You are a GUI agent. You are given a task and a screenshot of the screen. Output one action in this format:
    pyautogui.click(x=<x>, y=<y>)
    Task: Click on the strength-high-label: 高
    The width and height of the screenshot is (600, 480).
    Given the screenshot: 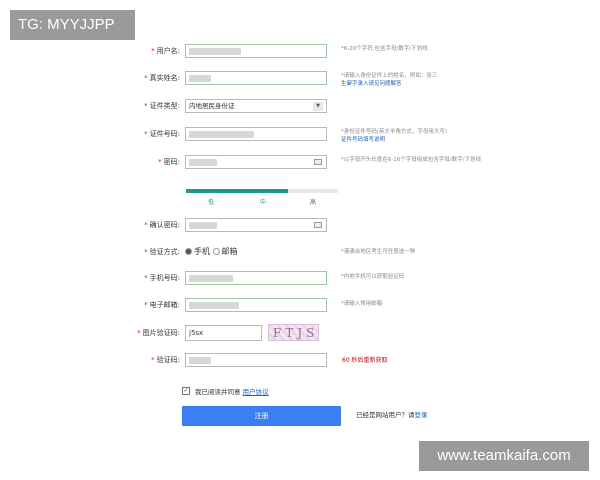 What is the action you would take?
    pyautogui.click(x=313, y=202)
    